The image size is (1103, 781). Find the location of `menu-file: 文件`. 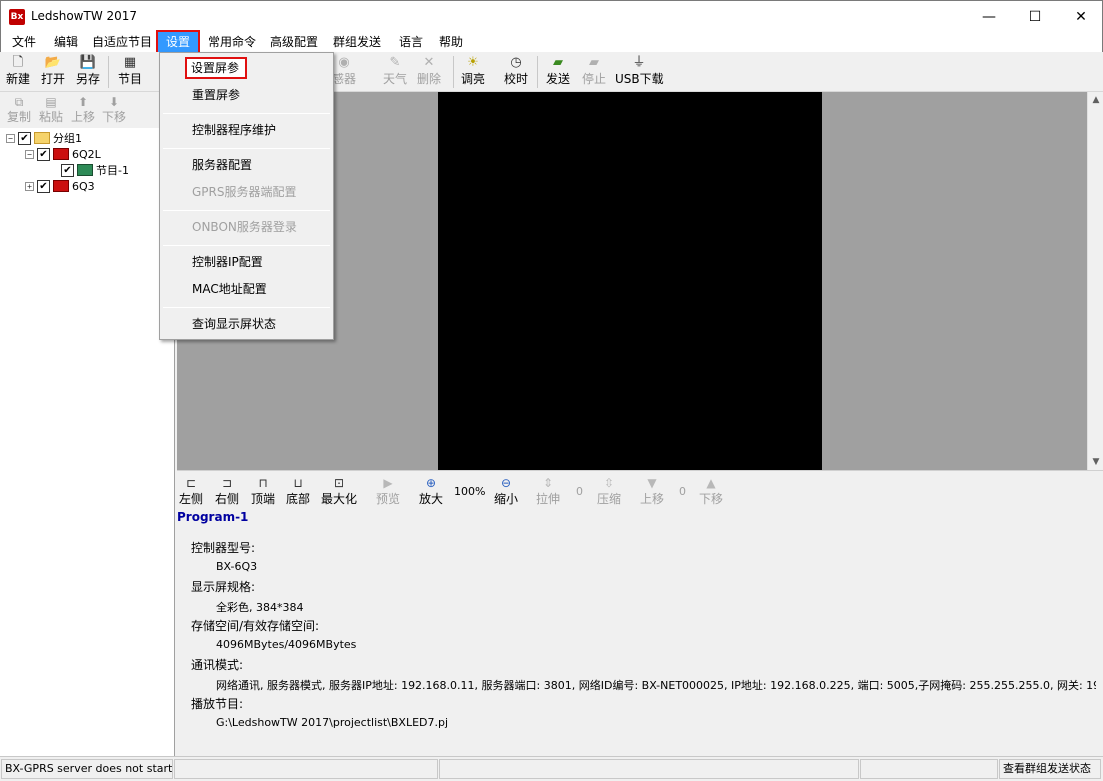

menu-file: 文件 is located at coordinates (24, 43).